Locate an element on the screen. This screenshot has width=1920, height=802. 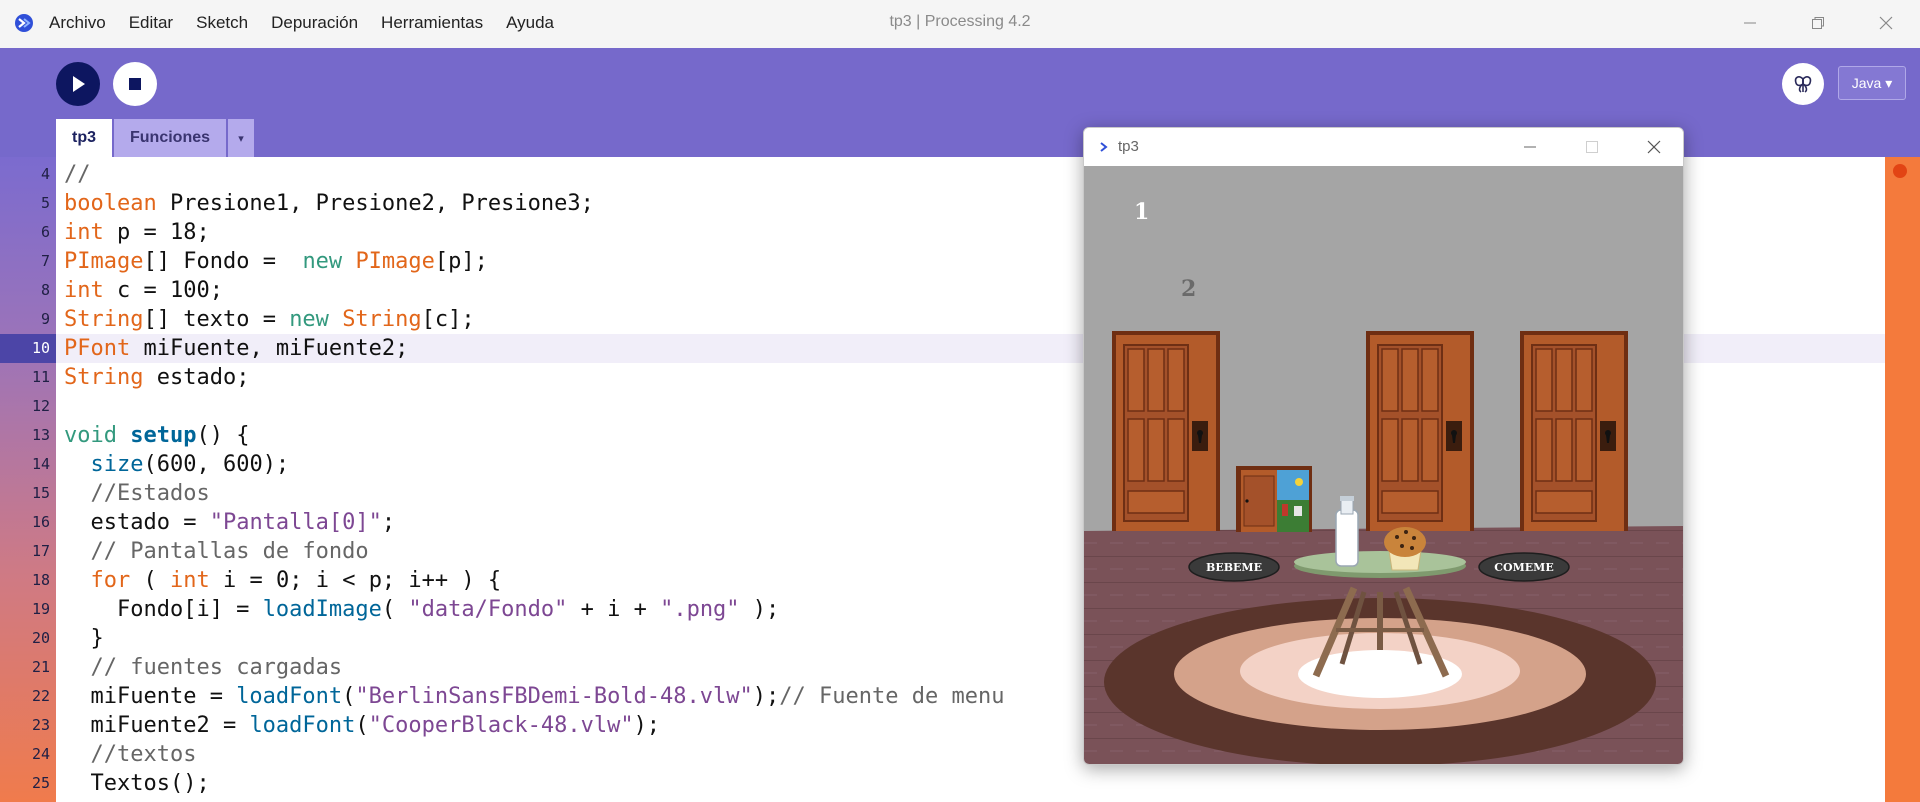
door-left is located at coordinates (1166, 431).